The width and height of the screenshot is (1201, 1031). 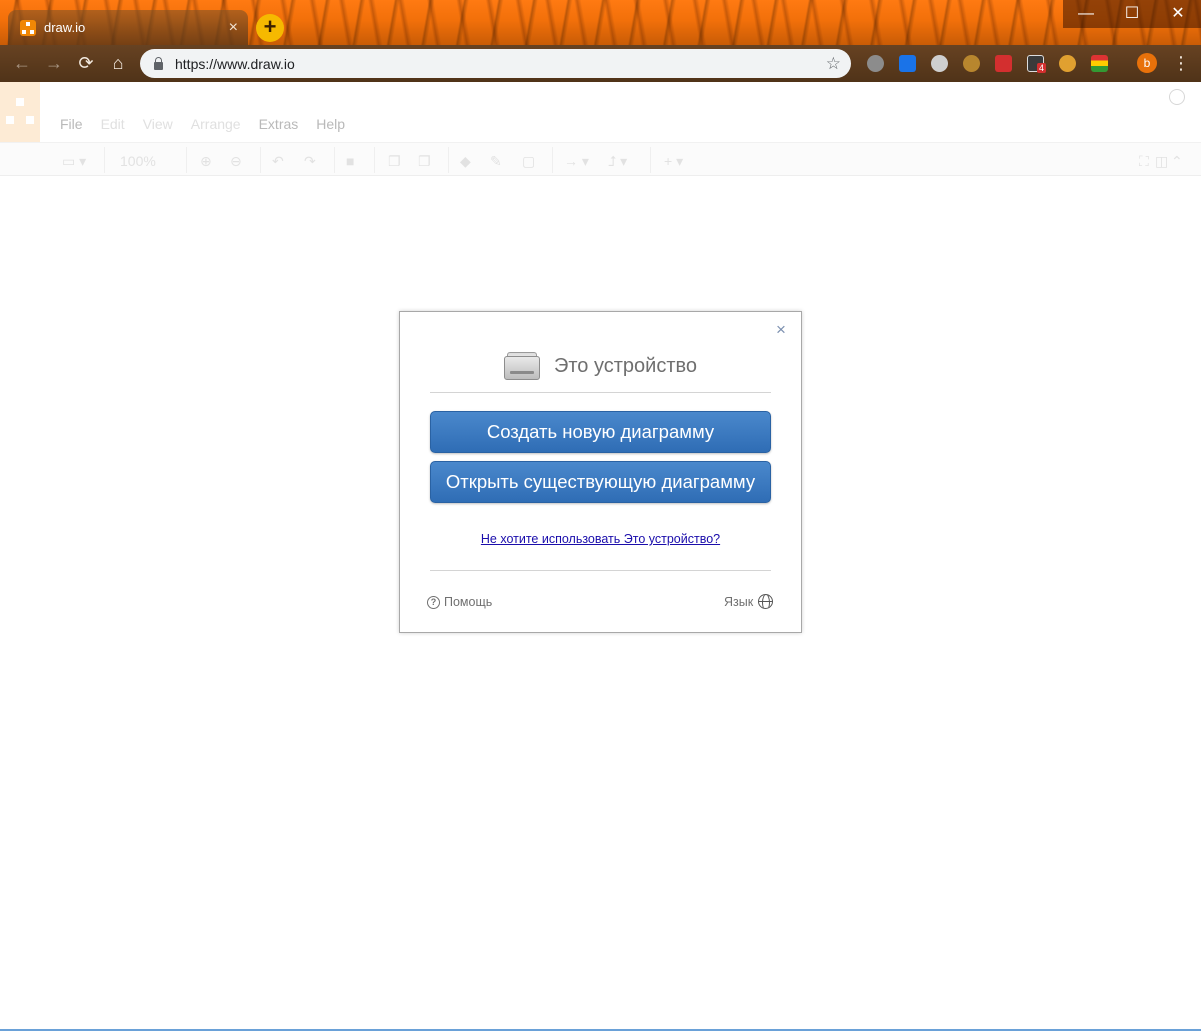 What do you see at coordinates (1042, 68) in the screenshot?
I see `extension-badge-count: 4` at bounding box center [1042, 68].